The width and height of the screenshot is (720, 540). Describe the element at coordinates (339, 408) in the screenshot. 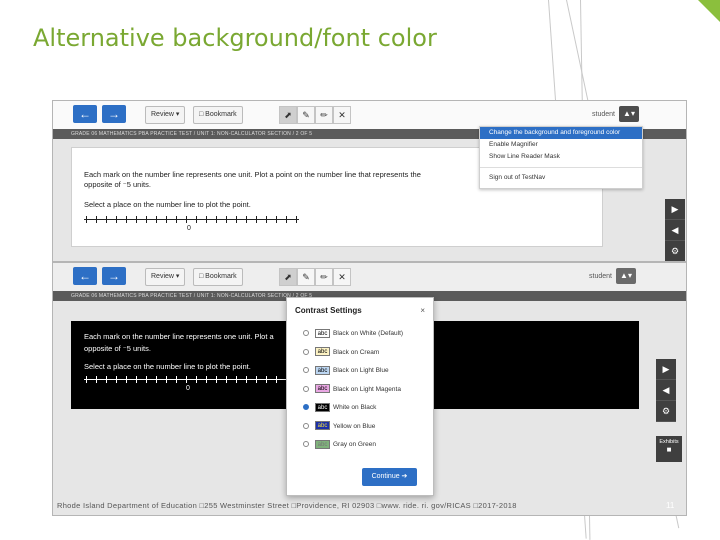

I see `contrast-option: abc White on Black` at that location.